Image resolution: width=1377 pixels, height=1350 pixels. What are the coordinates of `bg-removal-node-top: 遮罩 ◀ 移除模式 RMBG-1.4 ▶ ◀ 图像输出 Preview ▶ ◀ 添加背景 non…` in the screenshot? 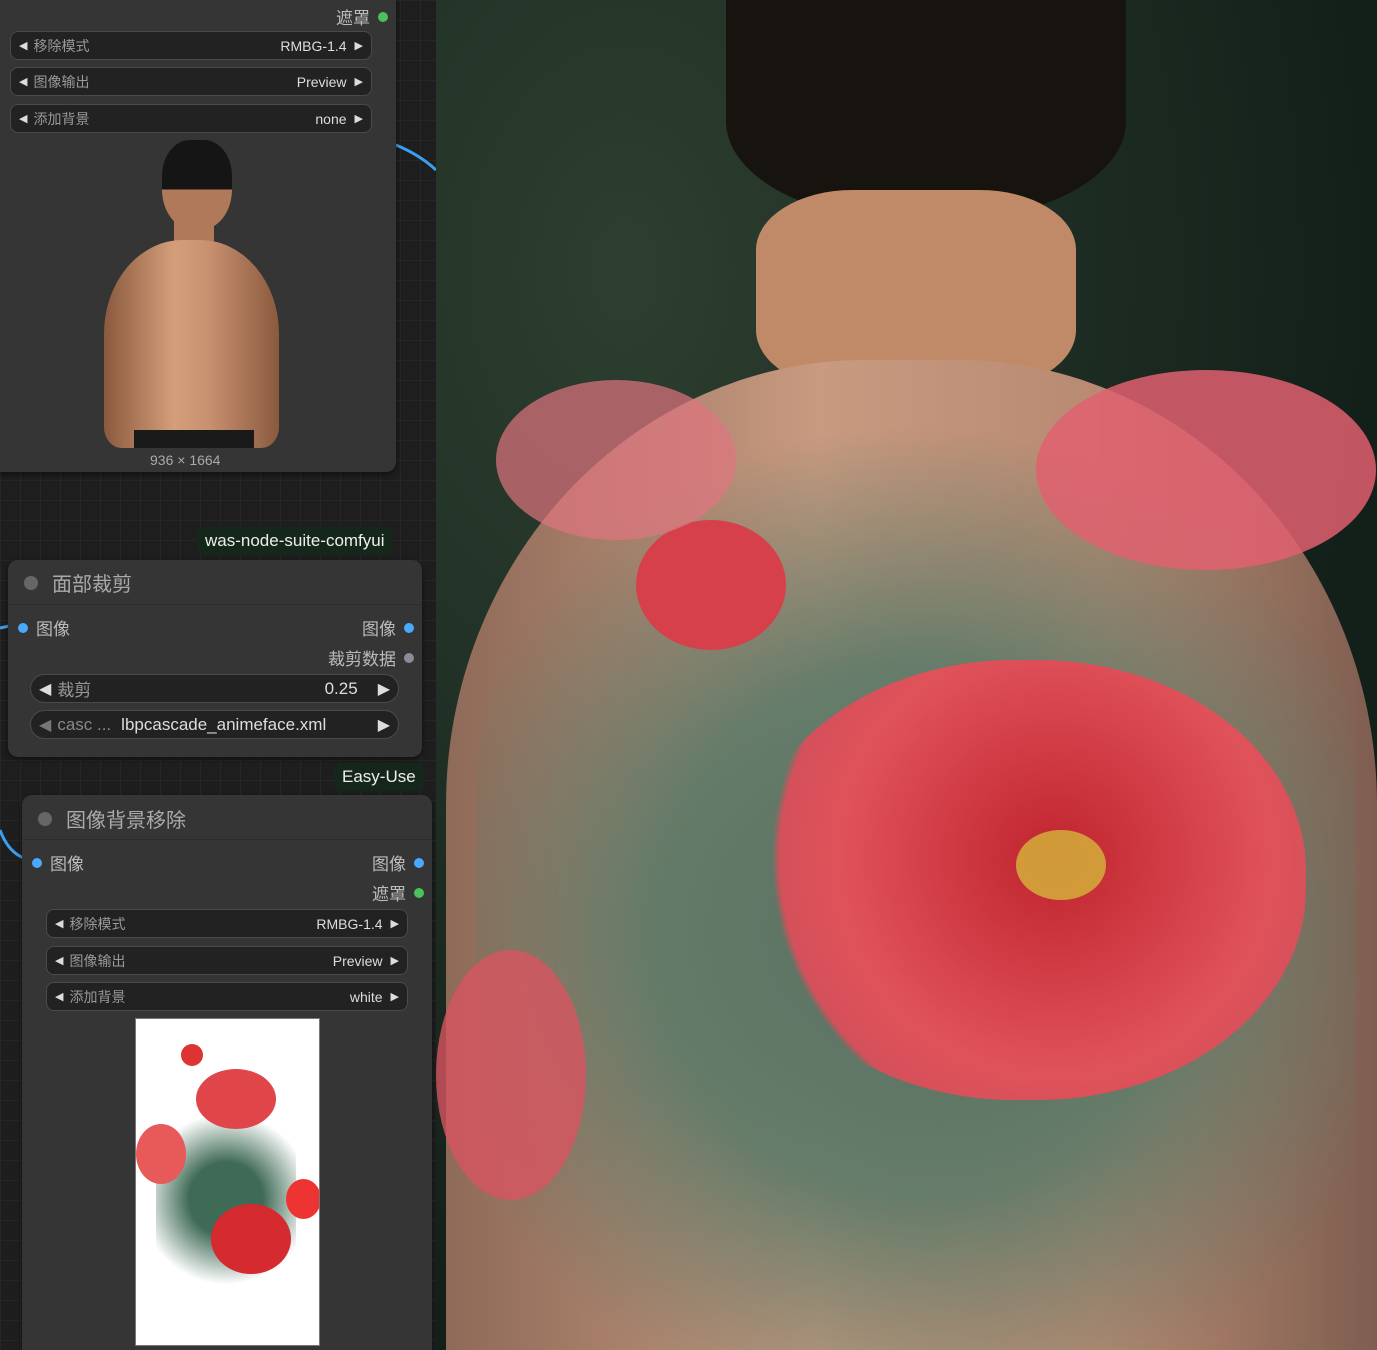 It's located at (198, 236).